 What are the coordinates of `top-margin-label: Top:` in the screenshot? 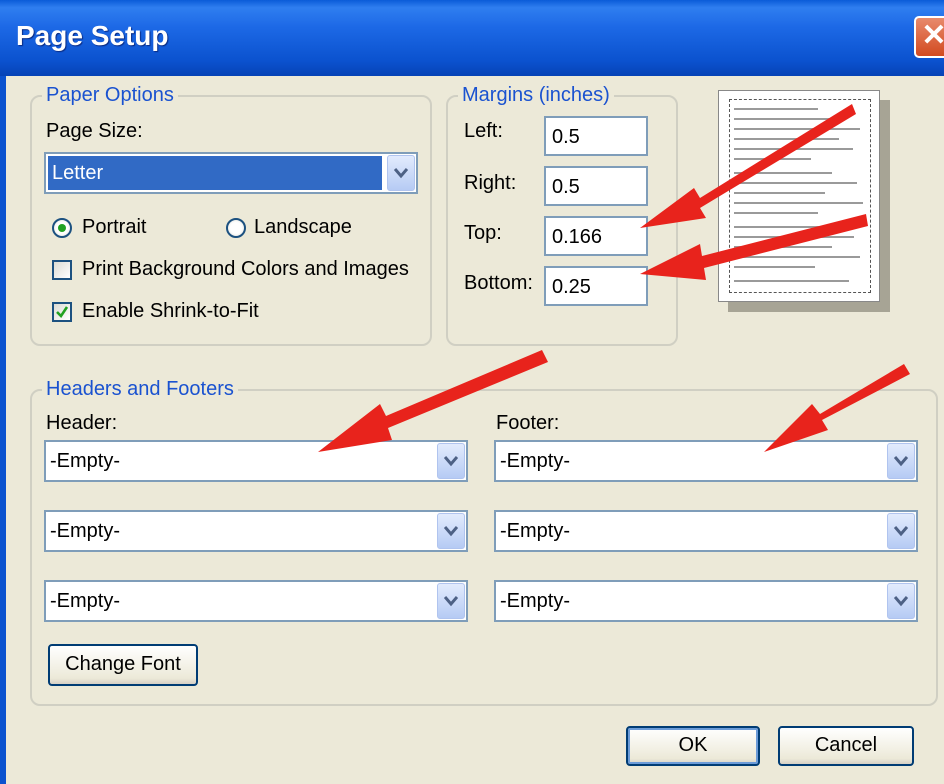 It's located at (483, 233).